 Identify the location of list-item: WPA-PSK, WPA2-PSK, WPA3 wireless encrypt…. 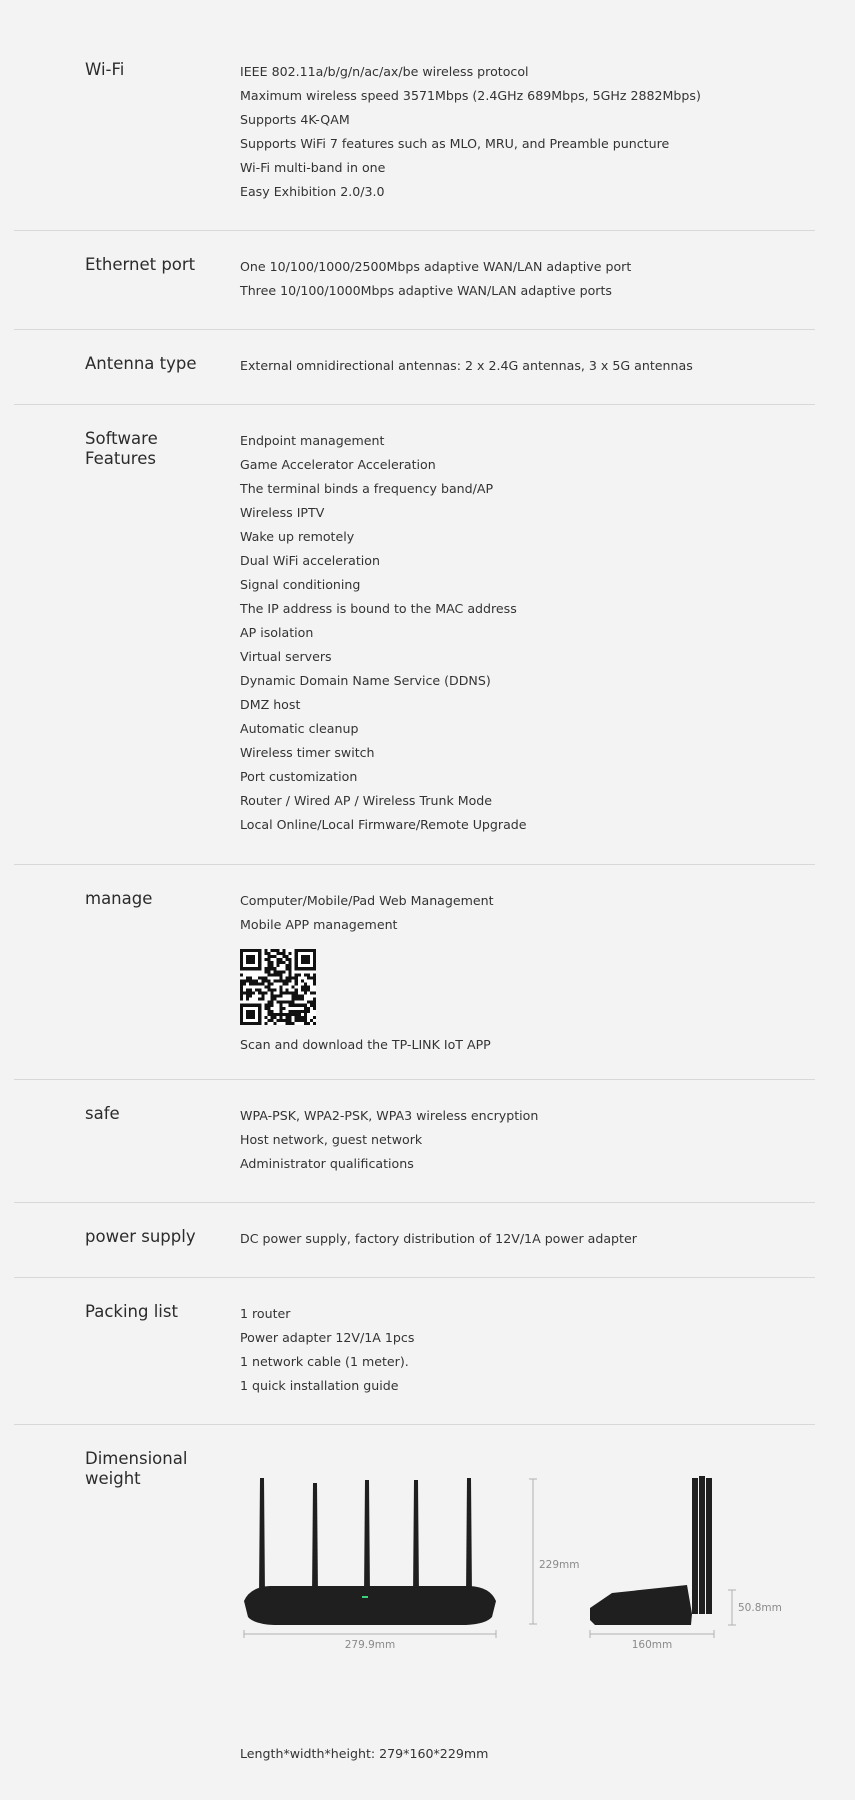
(389, 1115).